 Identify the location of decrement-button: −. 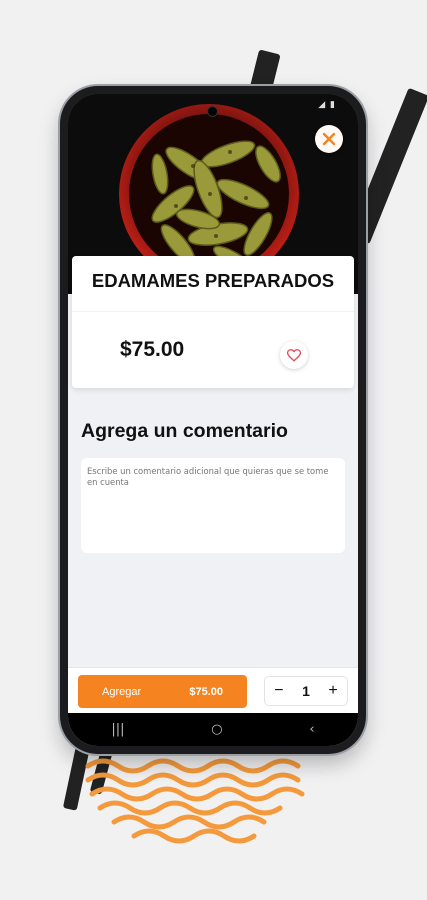
(278, 691).